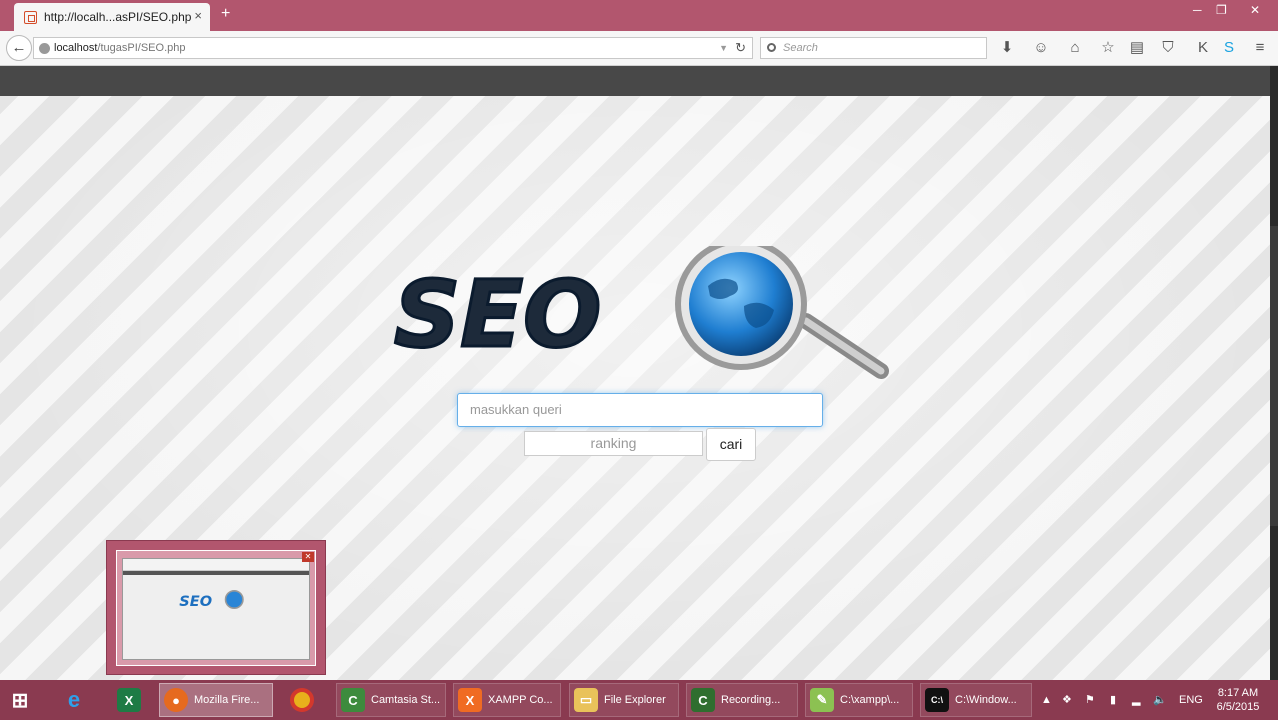  Describe the element at coordinates (308, 557) in the screenshot. I see `thumbnail-close-icon: ✕` at that location.